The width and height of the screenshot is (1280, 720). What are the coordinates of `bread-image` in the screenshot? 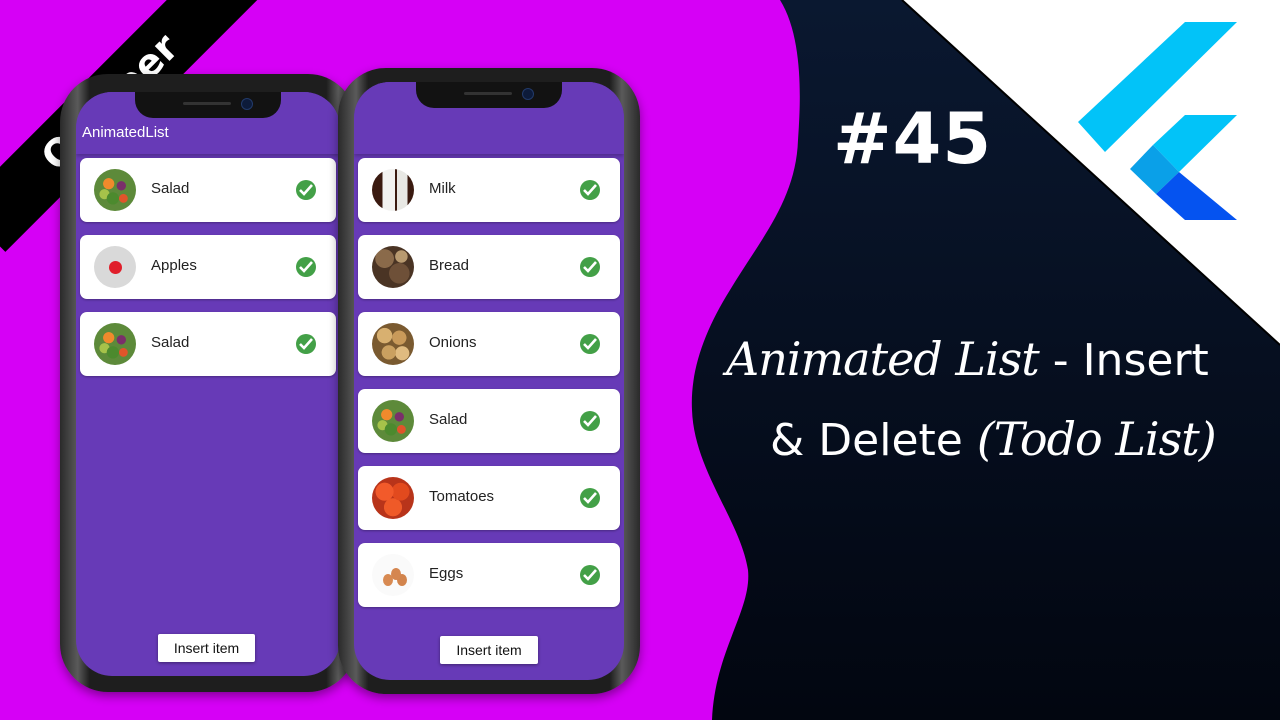 It's located at (393, 267).